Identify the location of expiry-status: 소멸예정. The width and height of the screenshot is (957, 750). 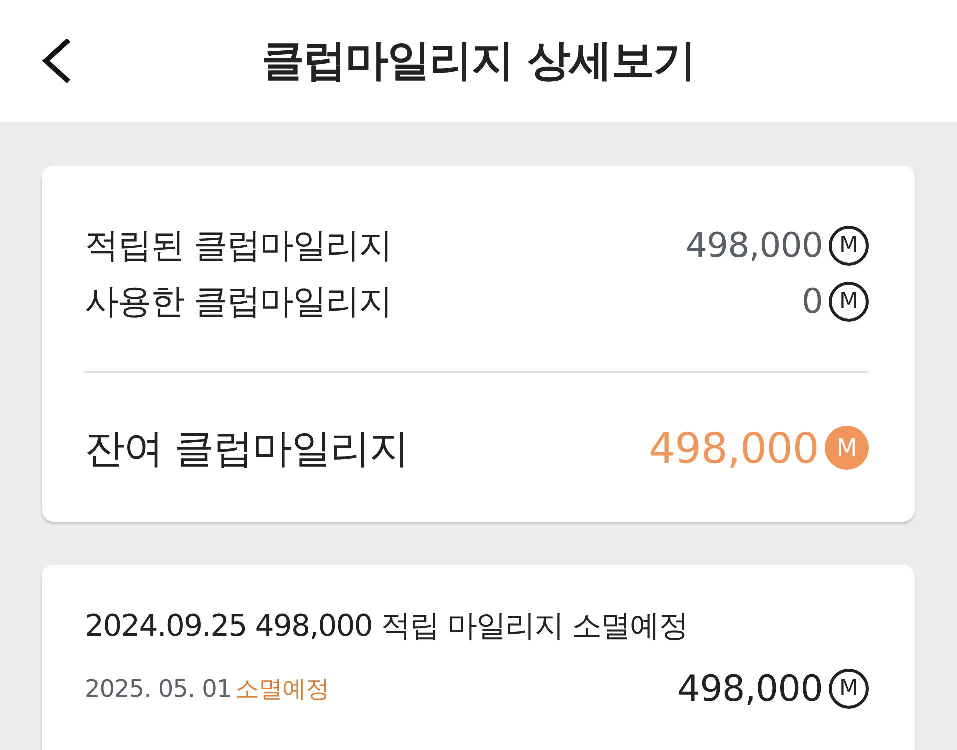
(283, 689).